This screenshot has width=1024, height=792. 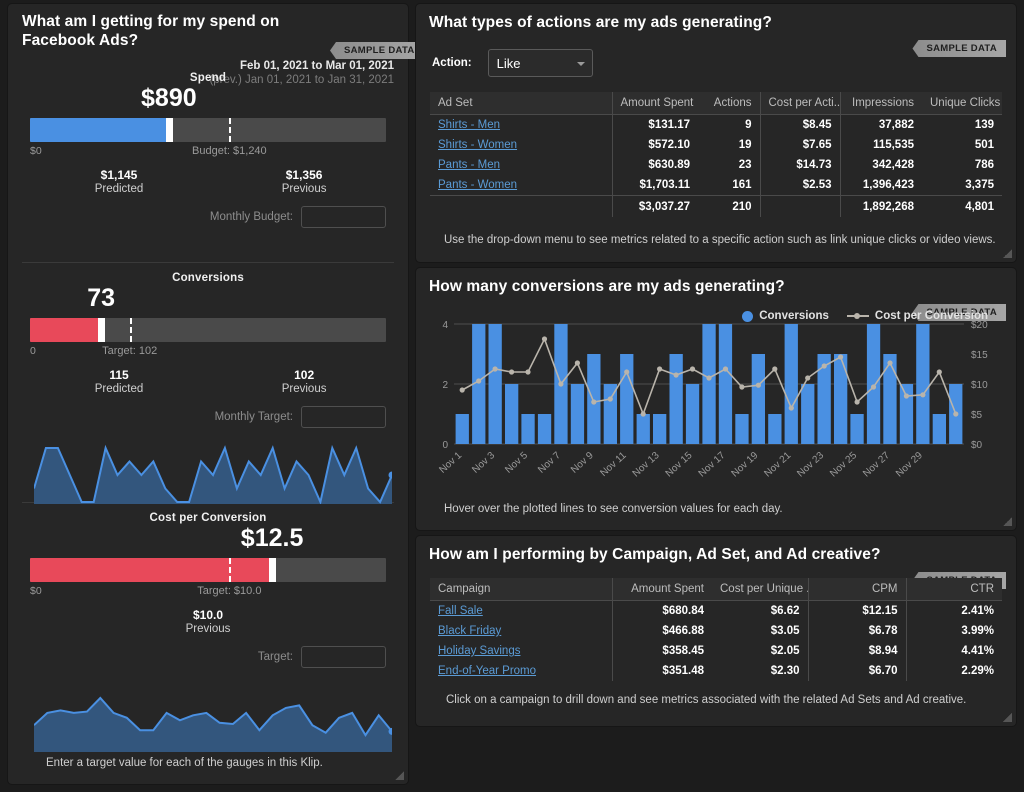 I want to click on resize-grip-actions, so click(x=1007, y=253).